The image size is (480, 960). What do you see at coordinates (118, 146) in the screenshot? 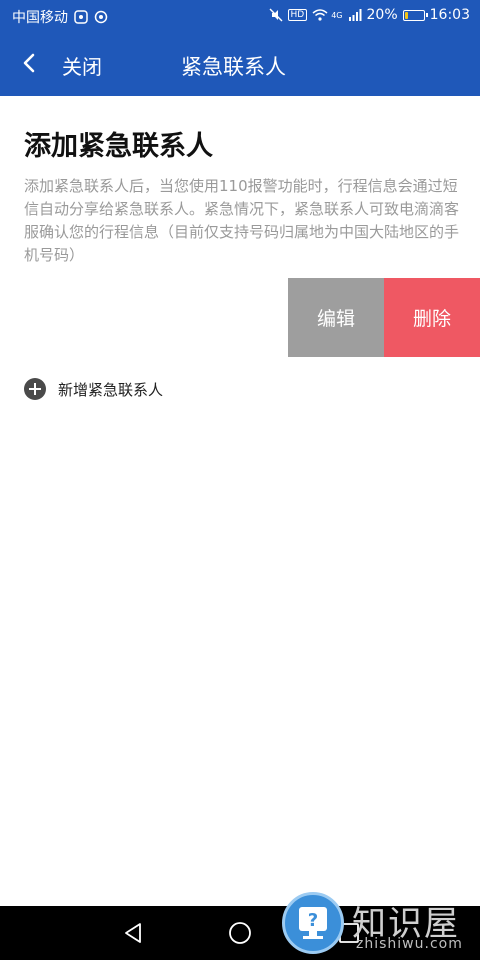
I see `page-title: 添加紧急联系人` at bounding box center [118, 146].